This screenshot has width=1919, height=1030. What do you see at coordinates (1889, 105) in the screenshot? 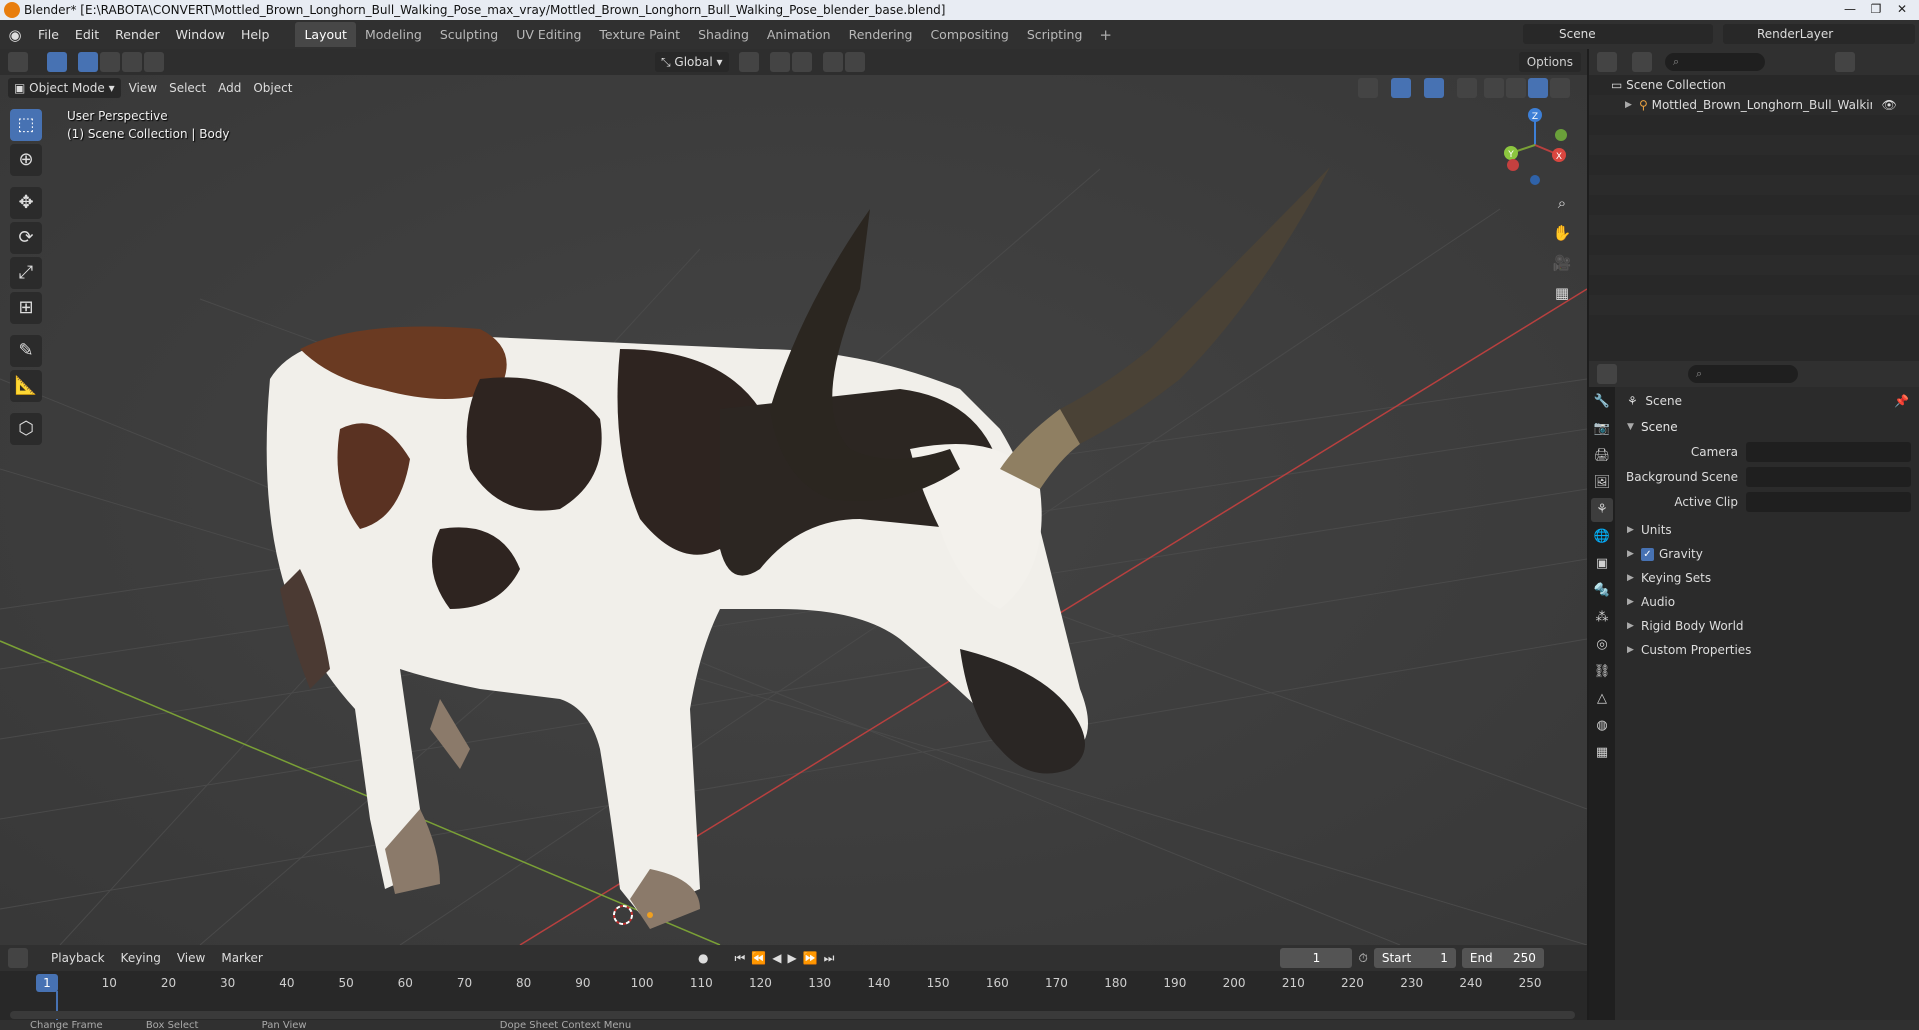
I see `eye-visibility-icon: 👁` at bounding box center [1889, 105].